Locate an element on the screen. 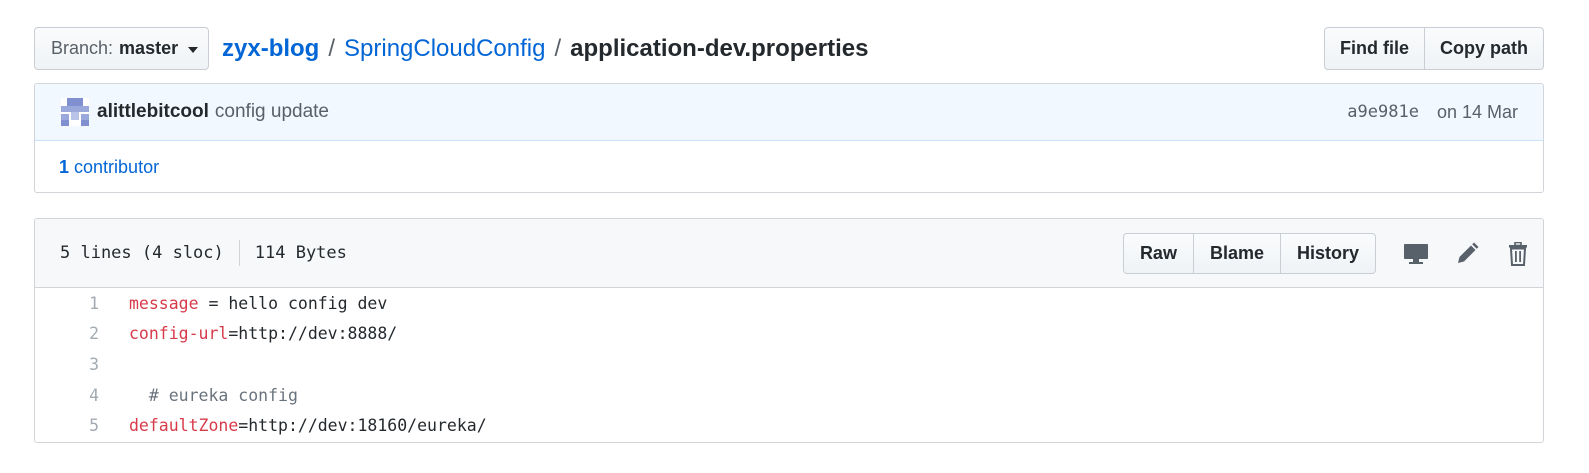 The height and width of the screenshot is (473, 1589). line-comment: # eureka config is located at coordinates (213, 395).